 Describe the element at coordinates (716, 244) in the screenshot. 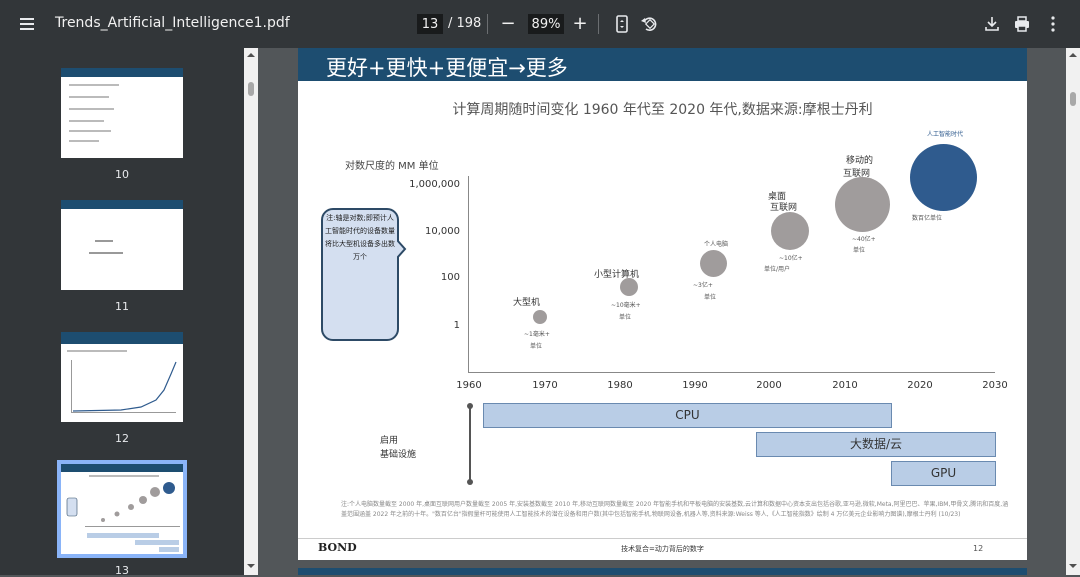

I see `bubble-label: 个人电脑` at that location.